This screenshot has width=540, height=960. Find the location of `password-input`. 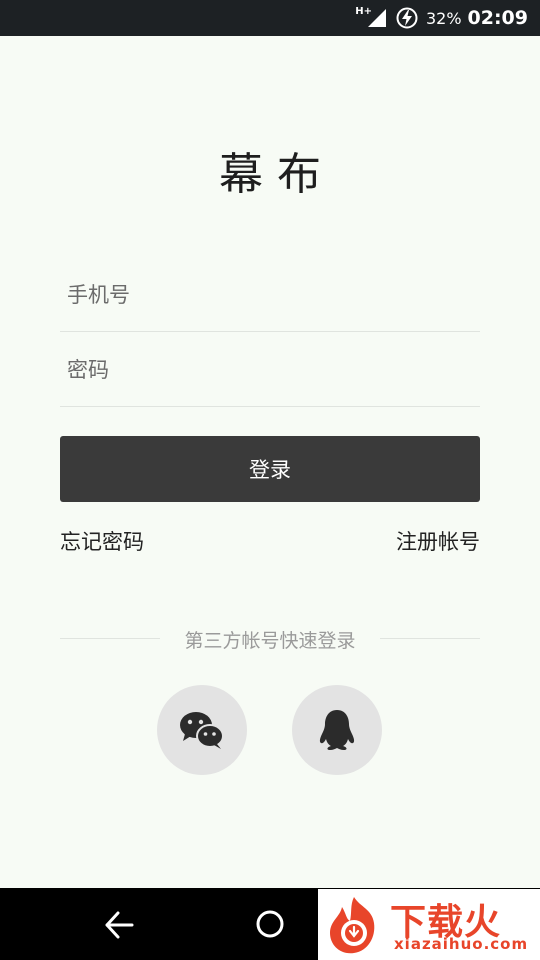

password-input is located at coordinates (270, 369).